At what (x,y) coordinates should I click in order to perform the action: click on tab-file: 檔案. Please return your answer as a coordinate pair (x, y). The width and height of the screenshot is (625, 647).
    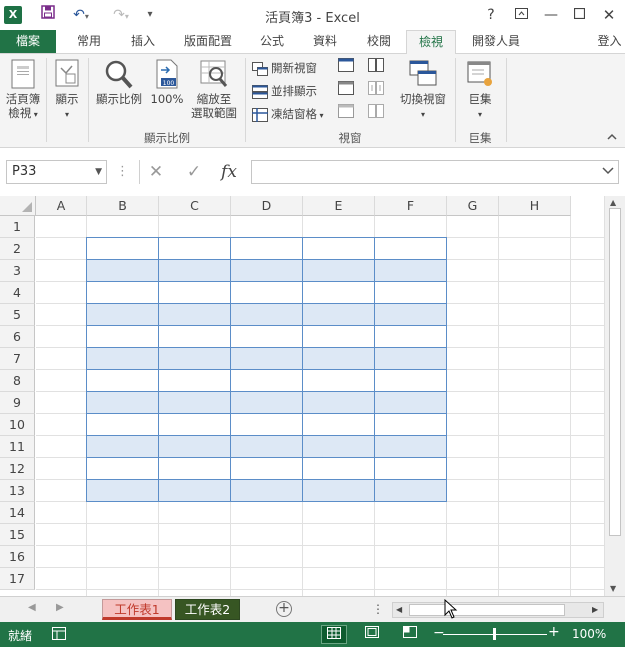
    Looking at the image, I should click on (28, 41).